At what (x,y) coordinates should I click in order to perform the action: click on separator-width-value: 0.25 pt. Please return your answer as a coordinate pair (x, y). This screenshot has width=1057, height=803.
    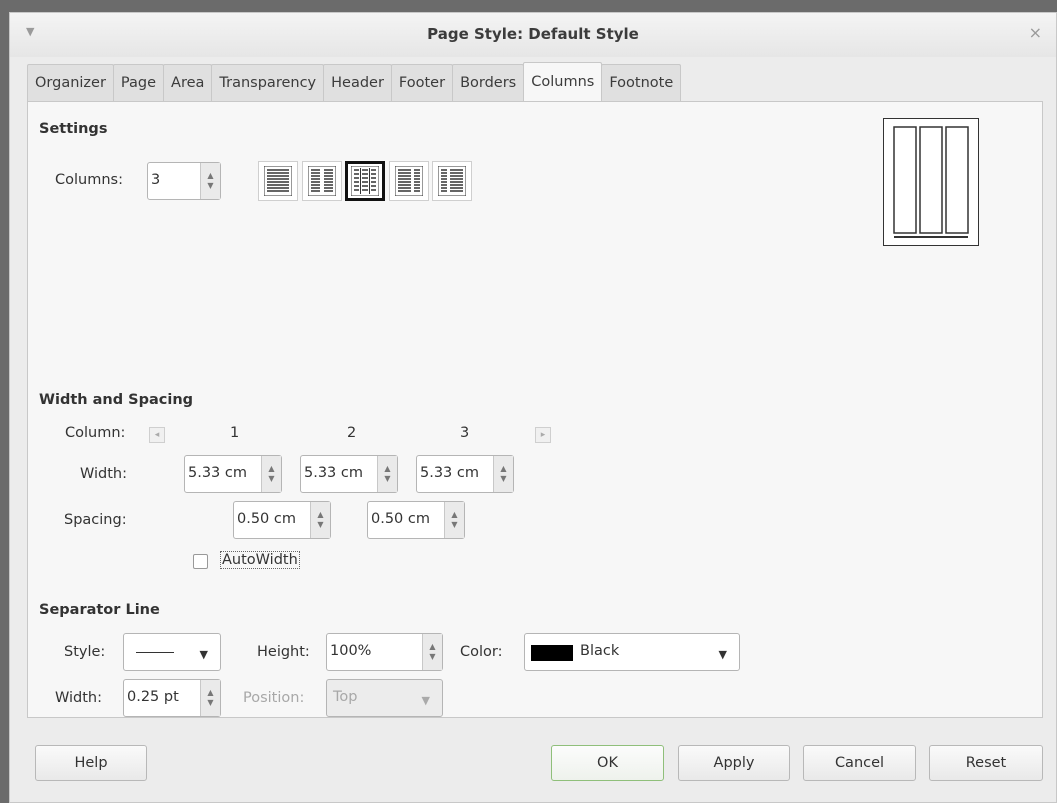
    Looking at the image, I should click on (153, 697).